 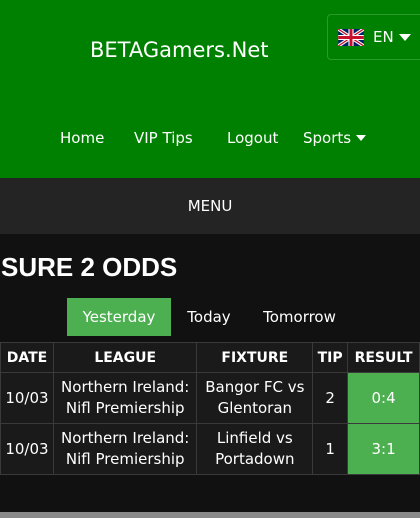 I want to click on page-bottom-bar, so click(x=210, y=515).